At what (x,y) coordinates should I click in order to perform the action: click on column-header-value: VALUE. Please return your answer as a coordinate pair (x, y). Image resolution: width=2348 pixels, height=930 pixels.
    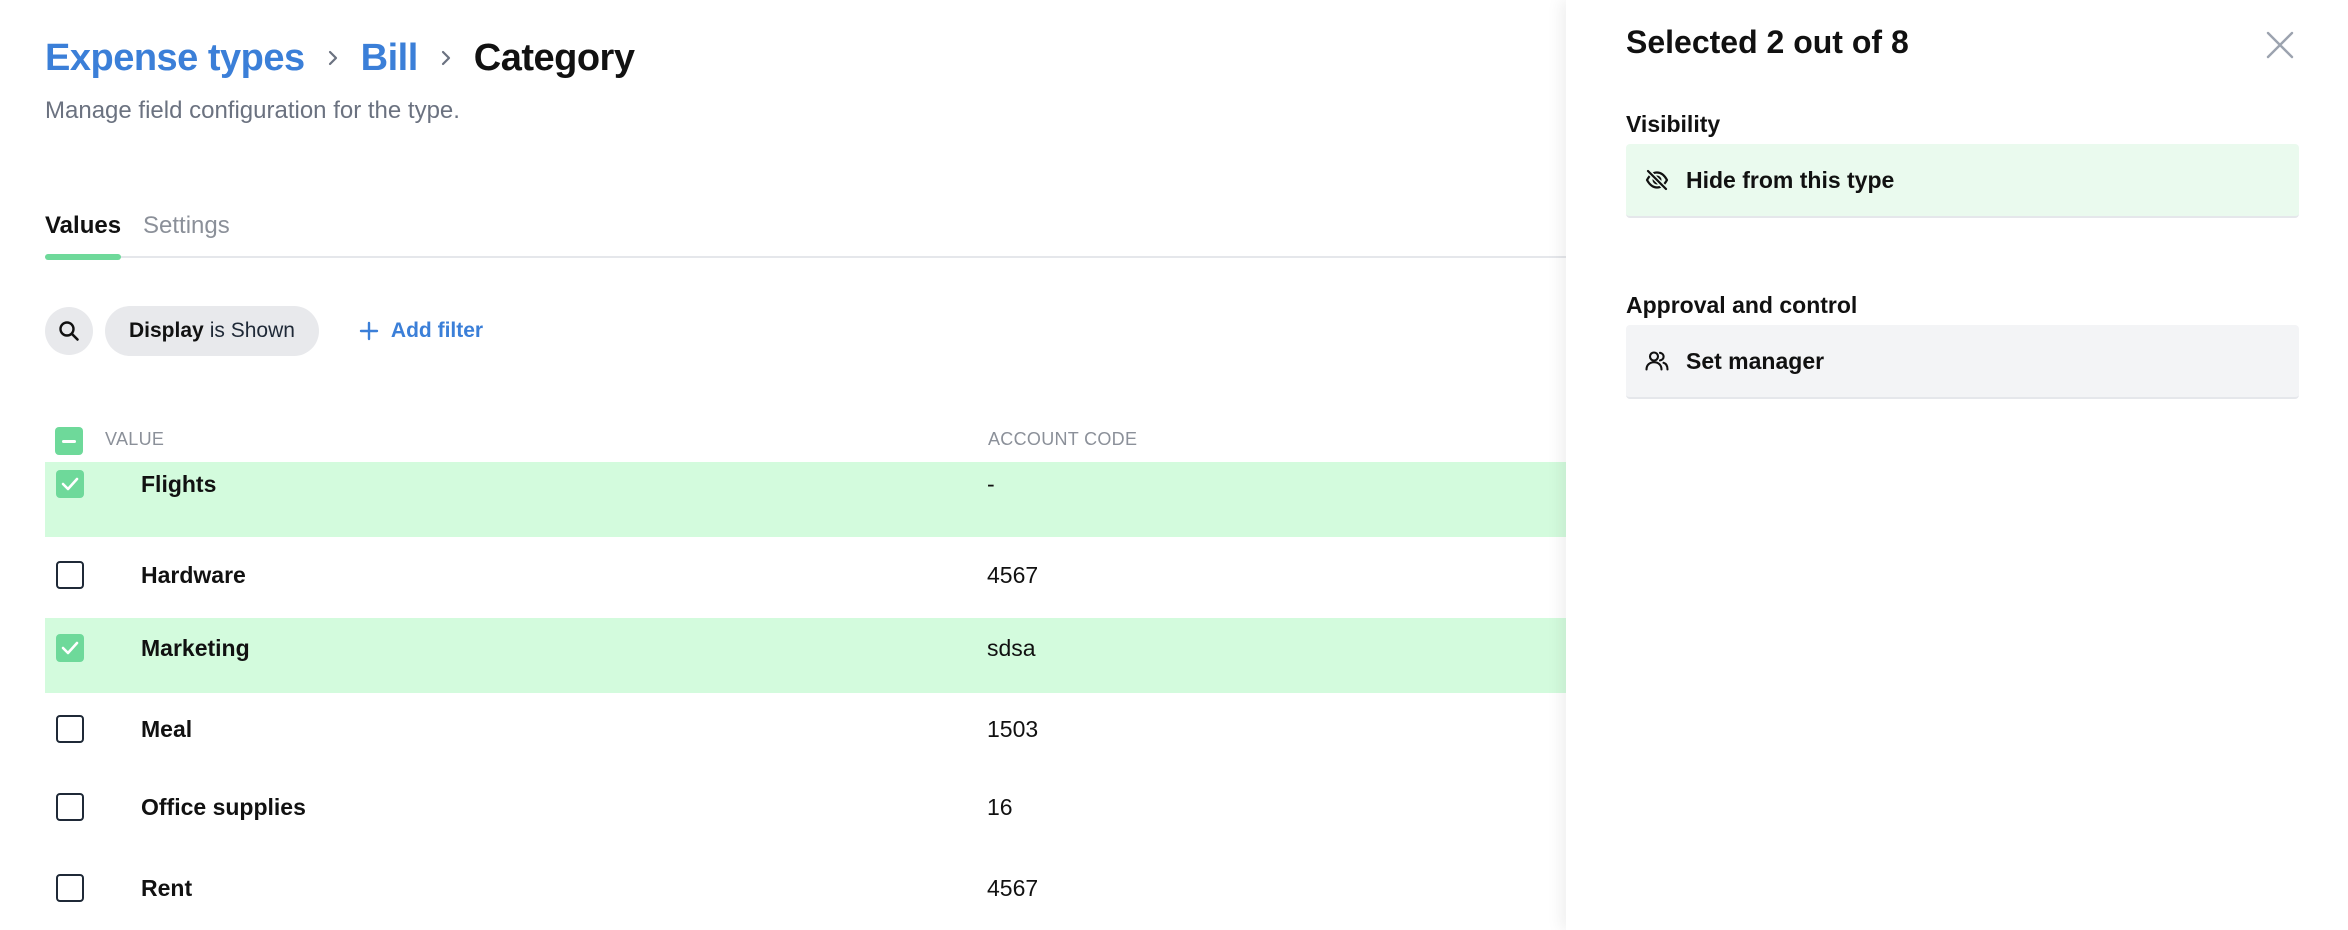
    Looking at the image, I should click on (134, 439).